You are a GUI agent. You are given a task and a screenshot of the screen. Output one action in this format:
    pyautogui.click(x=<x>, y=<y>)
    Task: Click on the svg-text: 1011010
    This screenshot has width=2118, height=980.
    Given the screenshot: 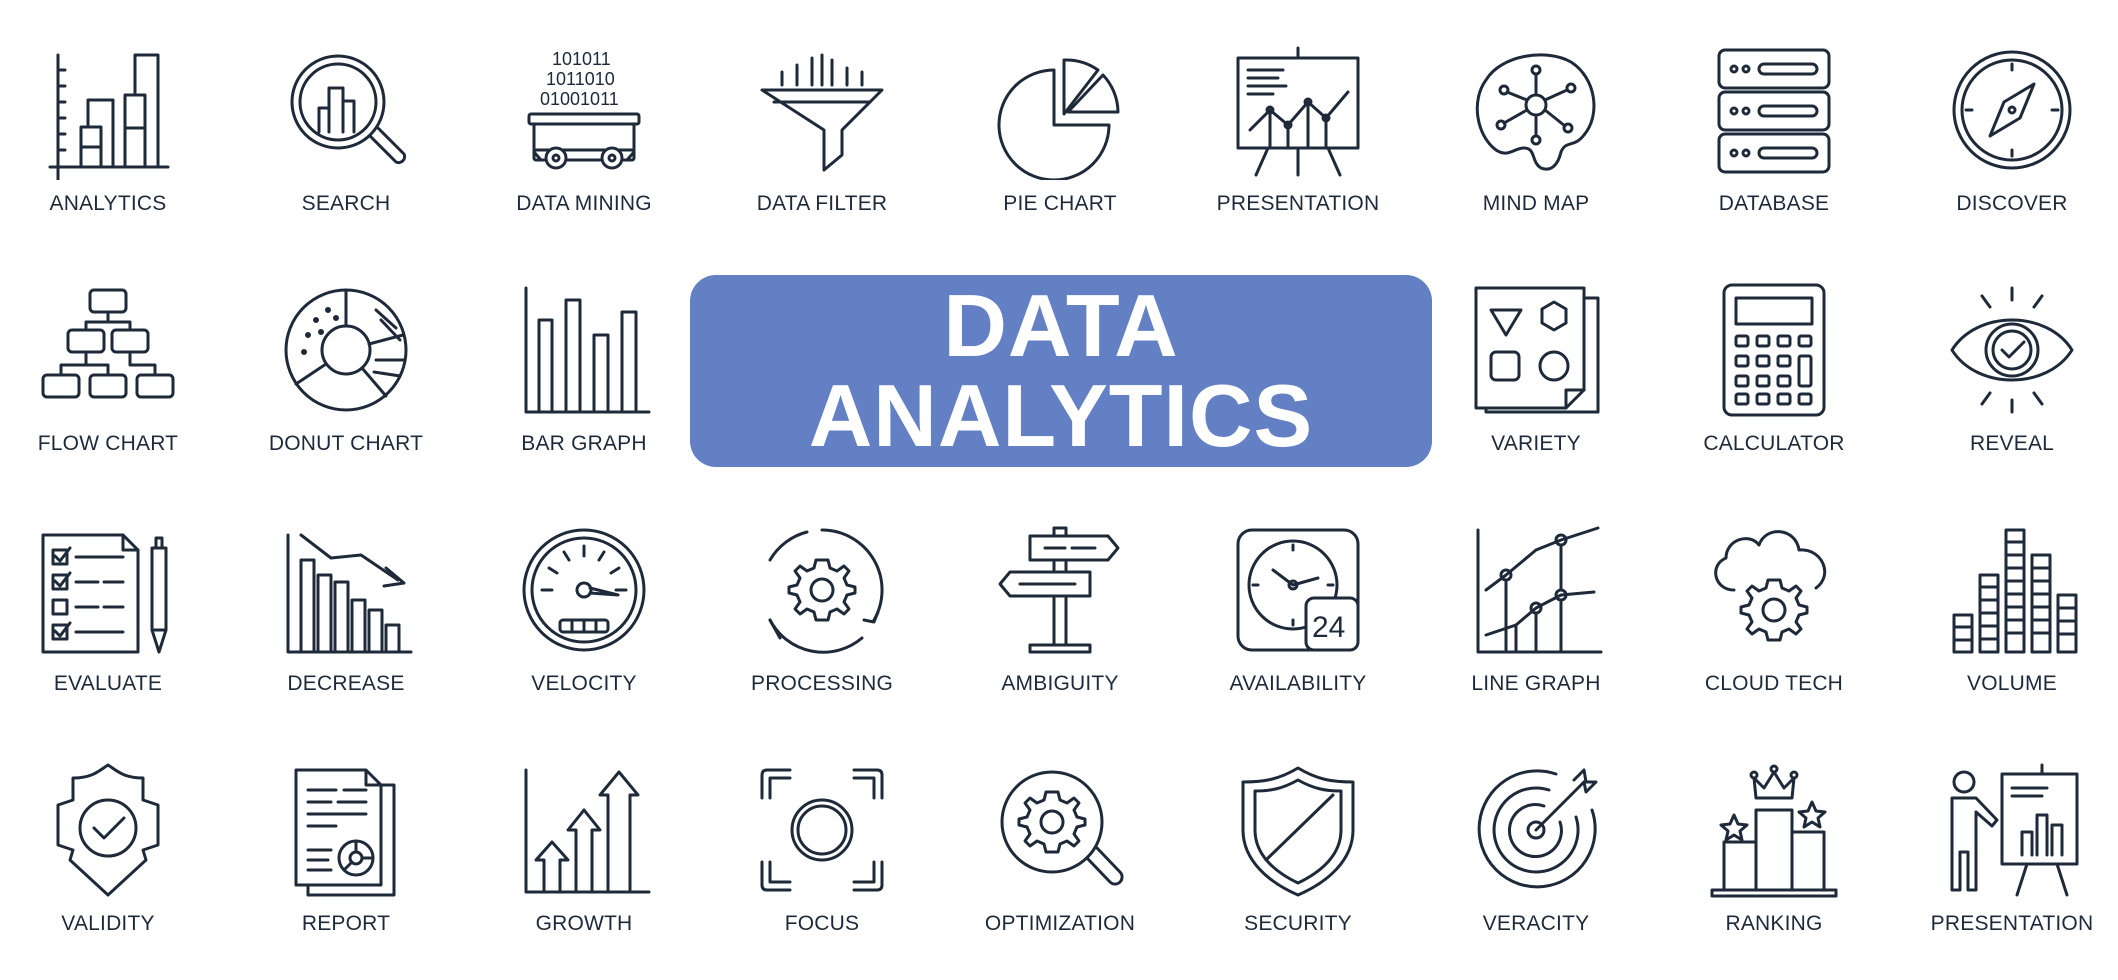 What is the action you would take?
    pyautogui.click(x=580, y=79)
    